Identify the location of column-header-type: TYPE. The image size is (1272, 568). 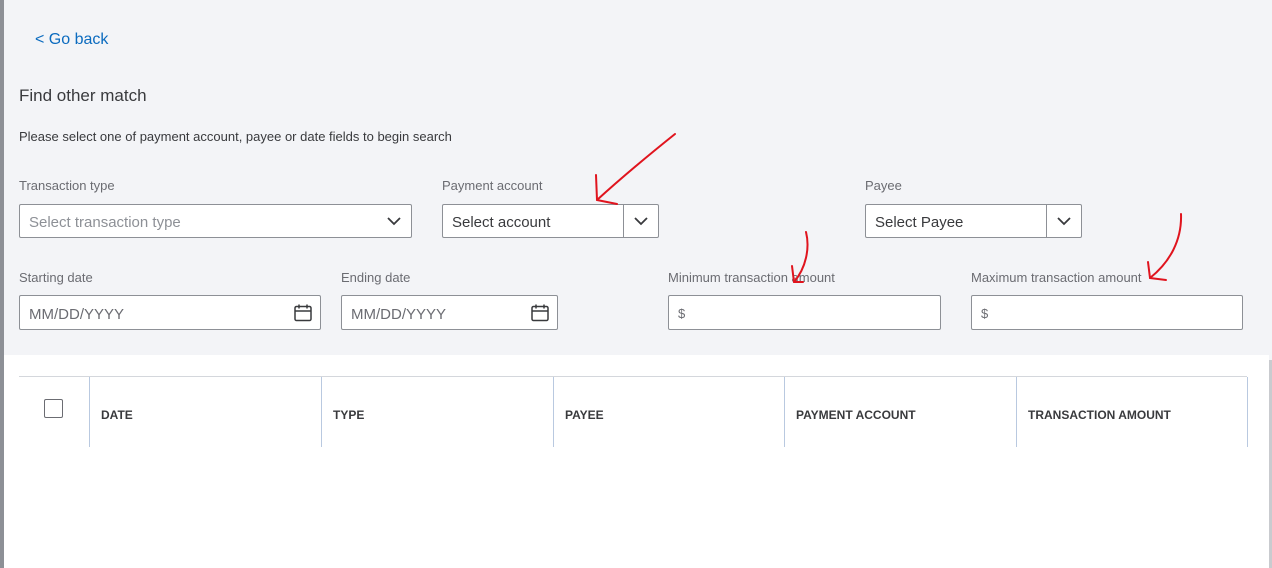
(437, 412).